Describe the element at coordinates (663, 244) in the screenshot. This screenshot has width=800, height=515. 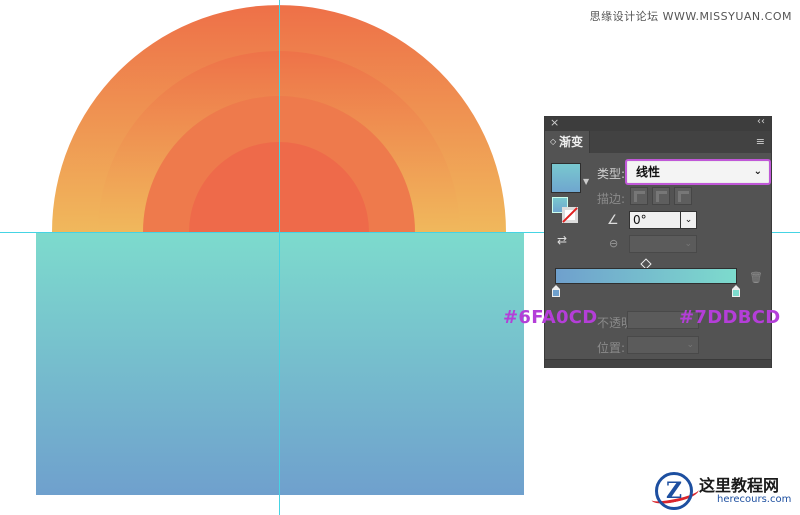
I see `aspect-ratio-input: ⌄` at that location.